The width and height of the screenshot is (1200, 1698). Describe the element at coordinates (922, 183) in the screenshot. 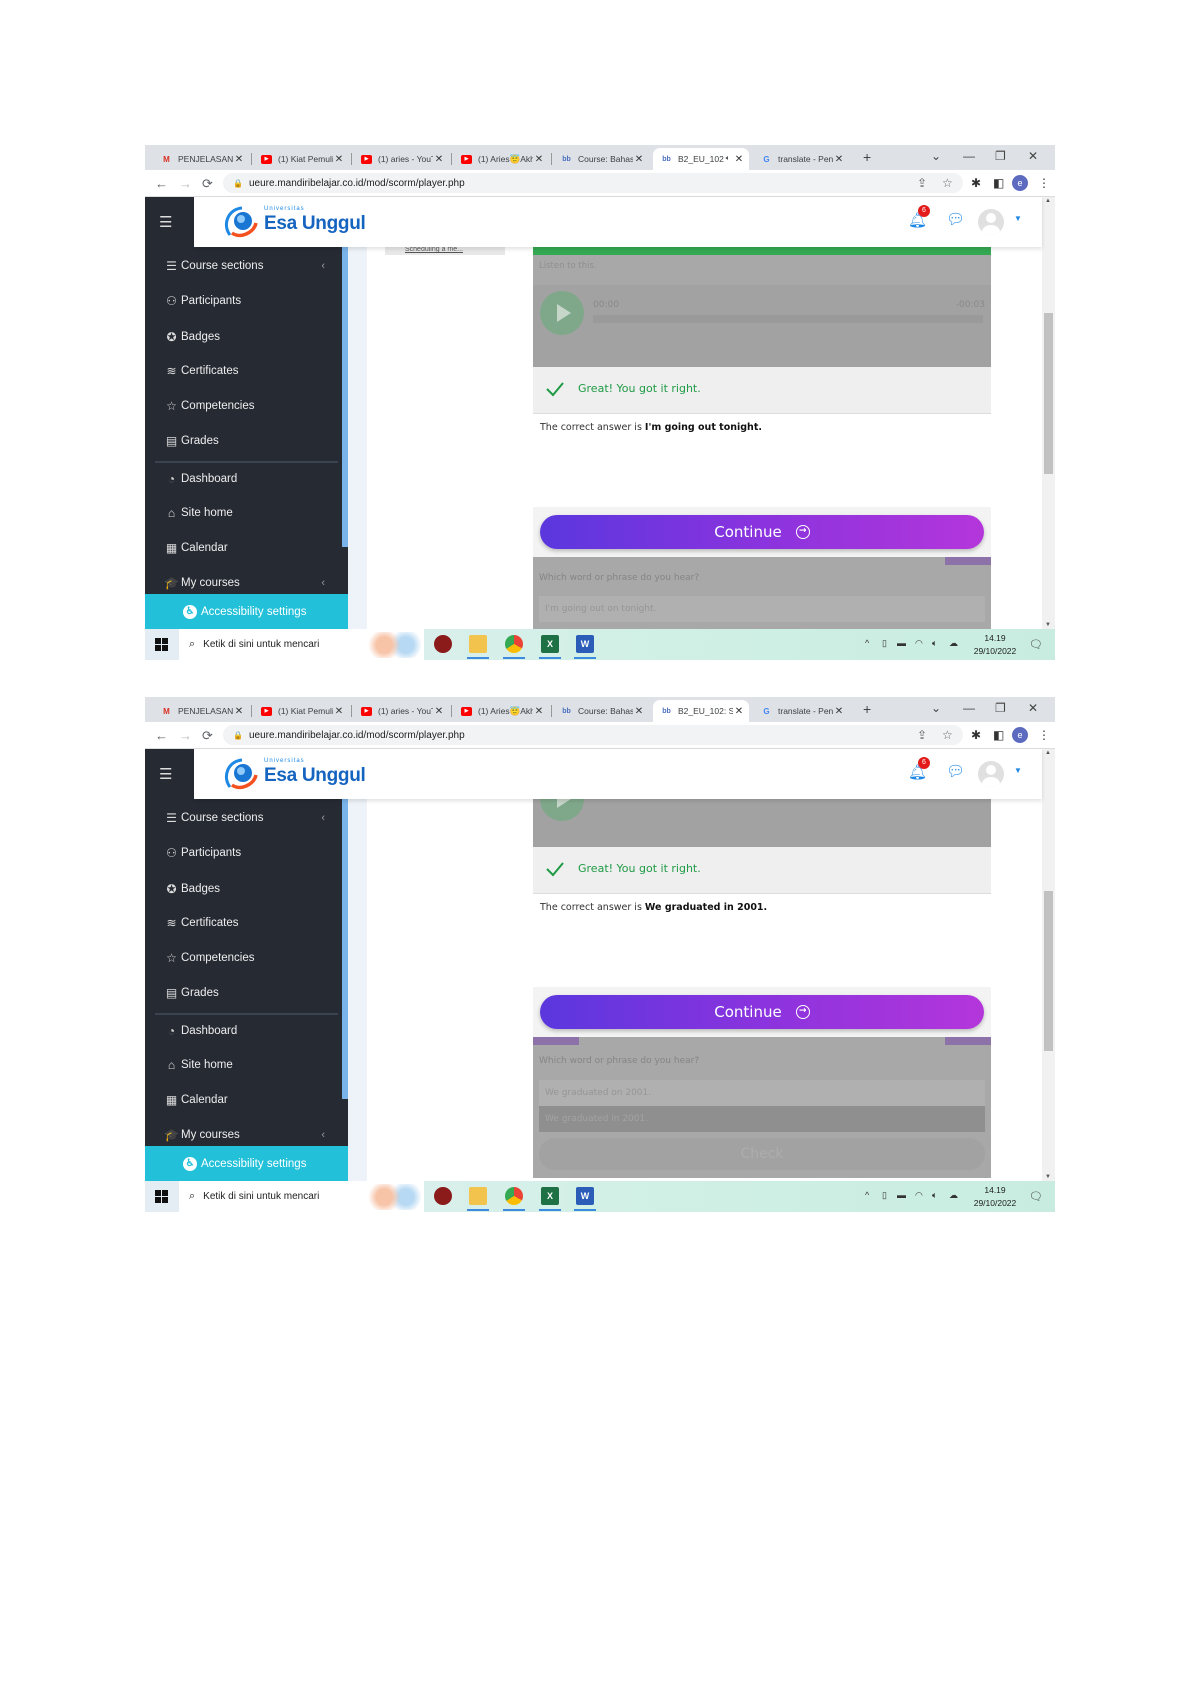

I see `share-icon: ⇪` at that location.